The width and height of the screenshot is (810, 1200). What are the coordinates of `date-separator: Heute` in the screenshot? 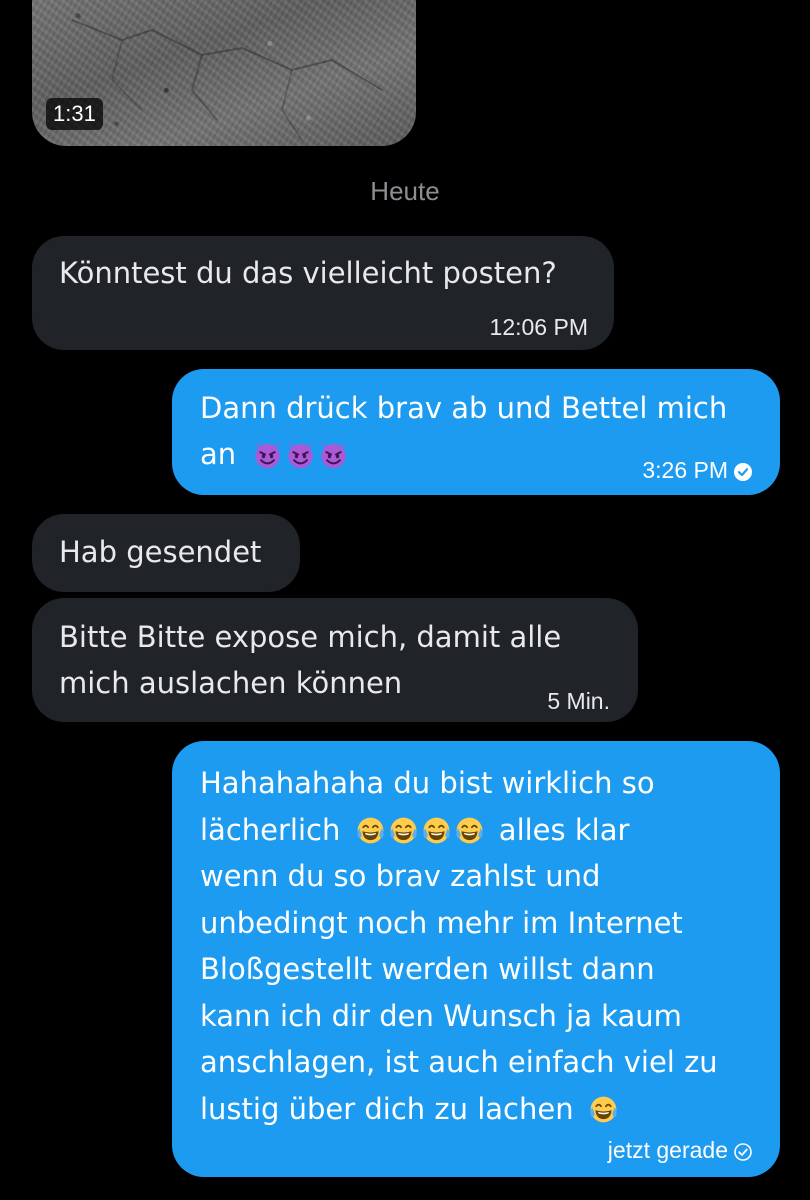 It's located at (405, 191).